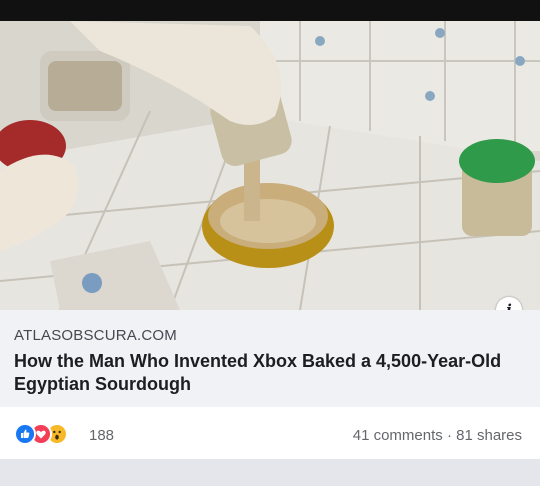 Image resolution: width=540 pixels, height=486 pixels. What do you see at coordinates (25, 434) in the screenshot?
I see `like-icon` at bounding box center [25, 434].